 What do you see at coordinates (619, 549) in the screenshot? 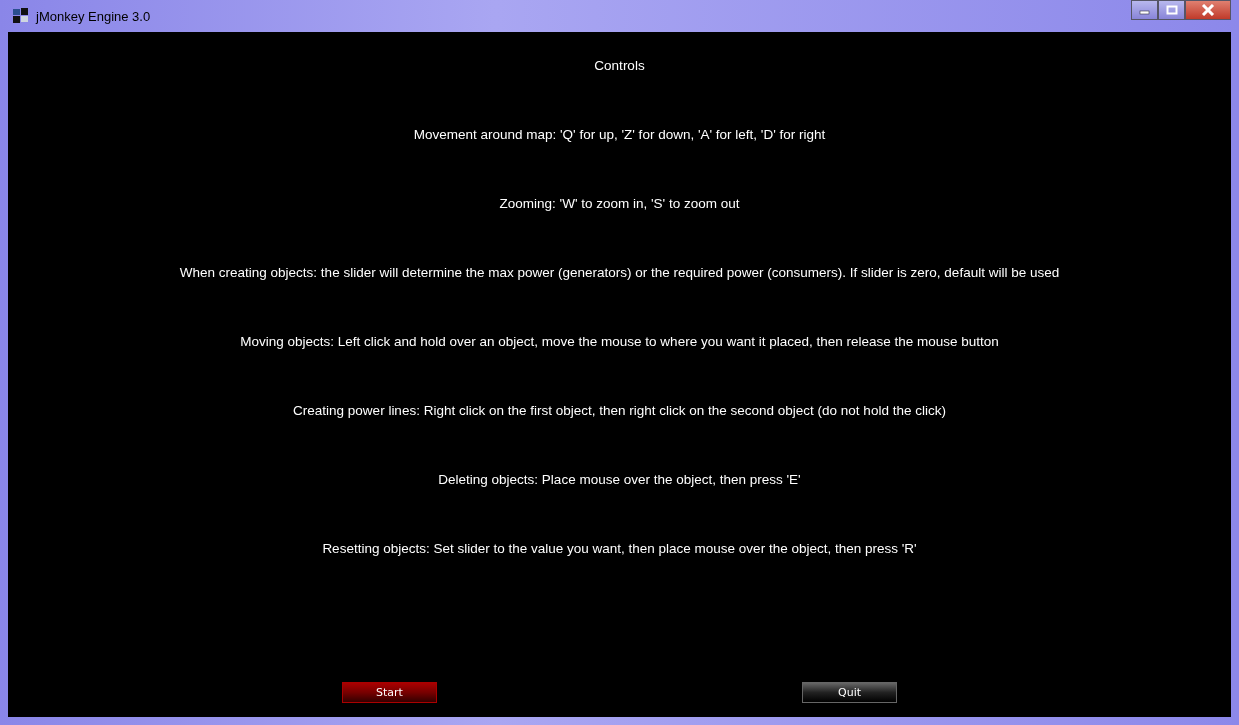
I see `control-instruction: Resetting objects: Set slider to the value you want, then place mouse over the object, then press 'R'` at bounding box center [619, 549].